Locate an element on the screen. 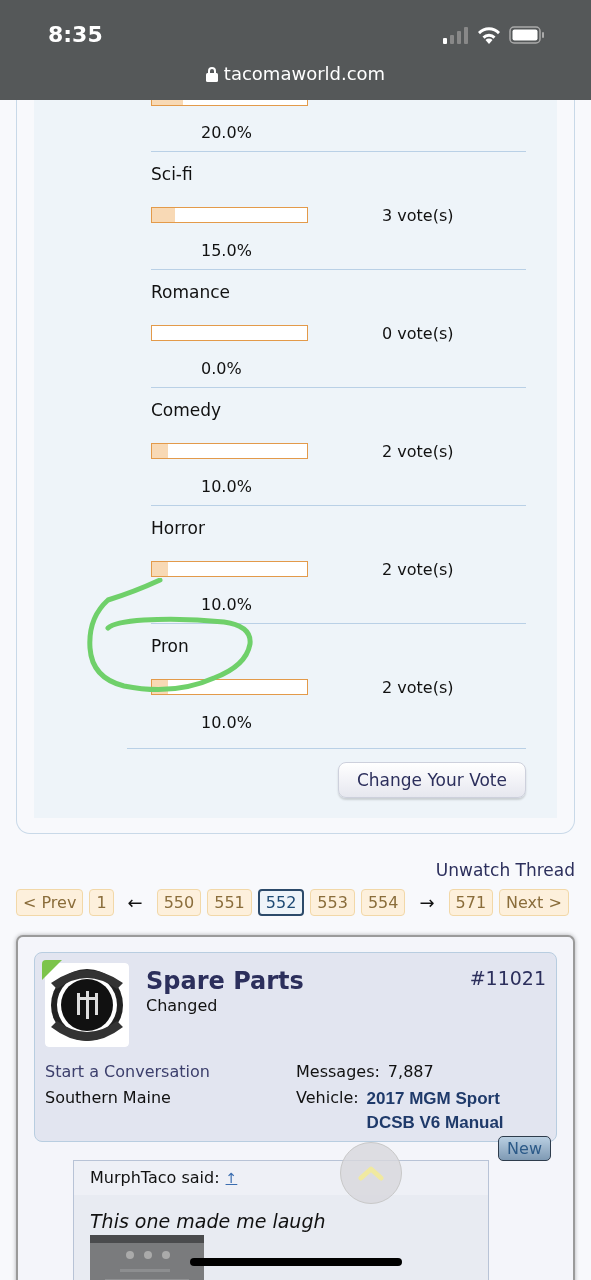  page-button: < Prev is located at coordinates (50, 902).